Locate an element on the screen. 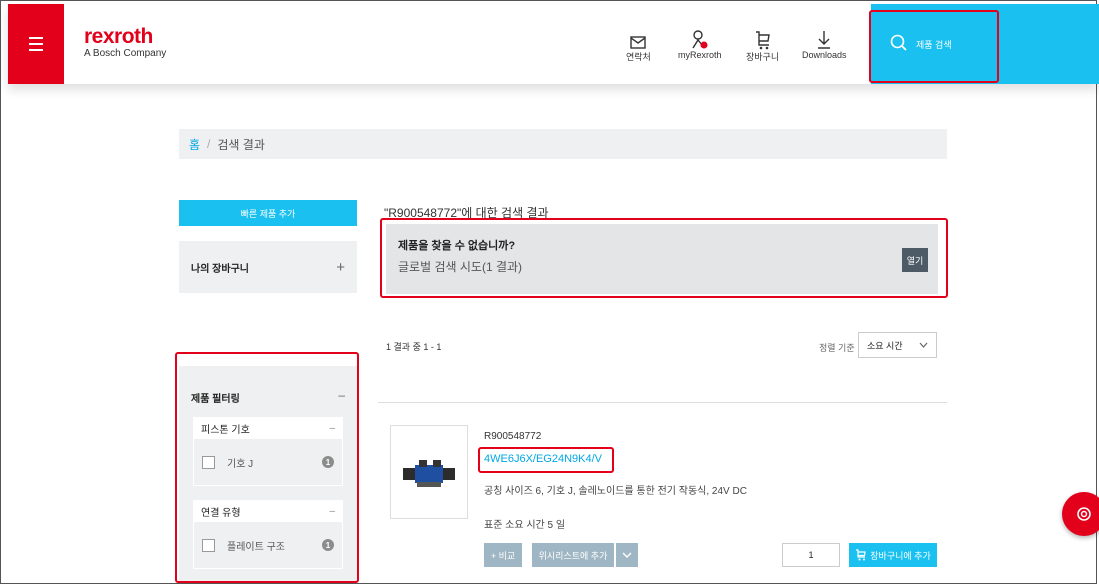 The height and width of the screenshot is (586, 1099). valve-image is located at coordinates (429, 473).